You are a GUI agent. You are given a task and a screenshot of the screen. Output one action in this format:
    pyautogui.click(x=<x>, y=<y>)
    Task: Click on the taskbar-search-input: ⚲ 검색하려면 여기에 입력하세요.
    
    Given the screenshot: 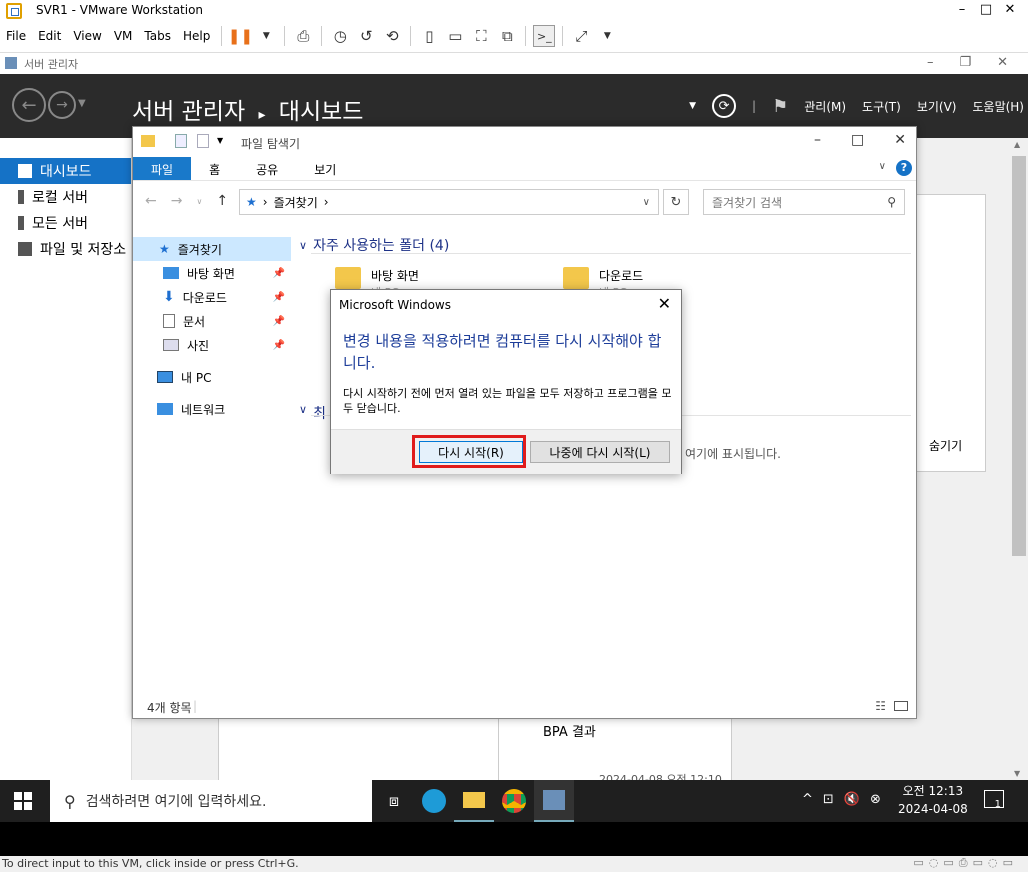 What is the action you would take?
    pyautogui.click(x=211, y=801)
    